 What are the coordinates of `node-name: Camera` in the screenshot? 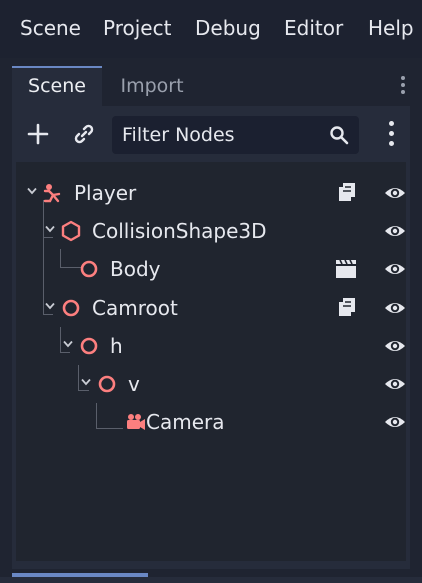 It's located at (185, 422).